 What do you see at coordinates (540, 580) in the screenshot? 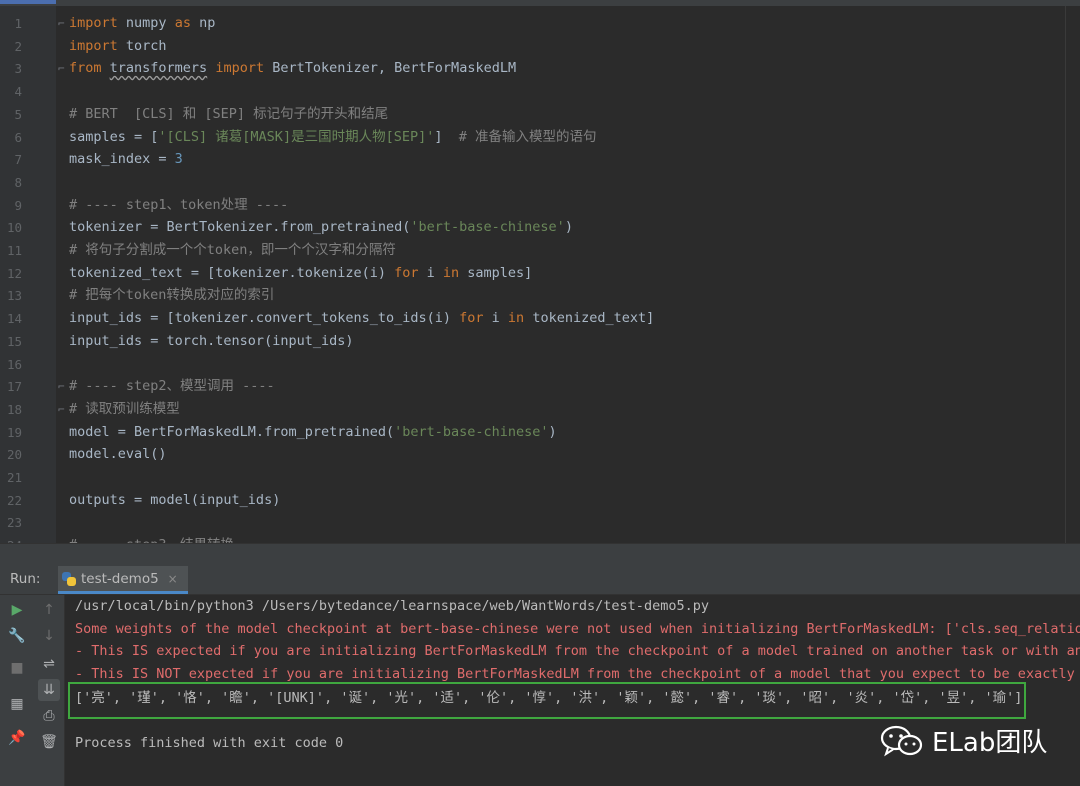
I see `run-tool-window-header: Run: test-demo5 ×` at bounding box center [540, 580].